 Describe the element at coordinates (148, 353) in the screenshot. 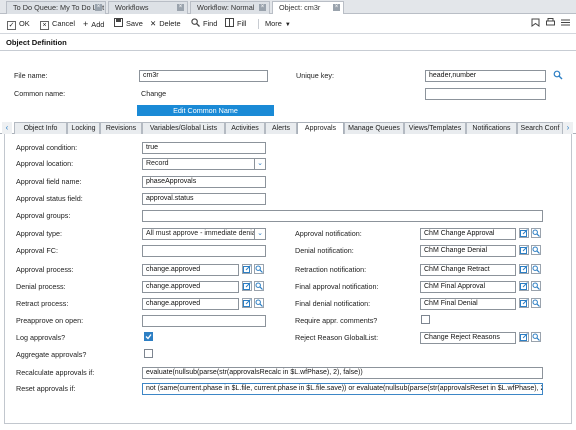

I see `aggregate-approvals-checkbox` at that location.